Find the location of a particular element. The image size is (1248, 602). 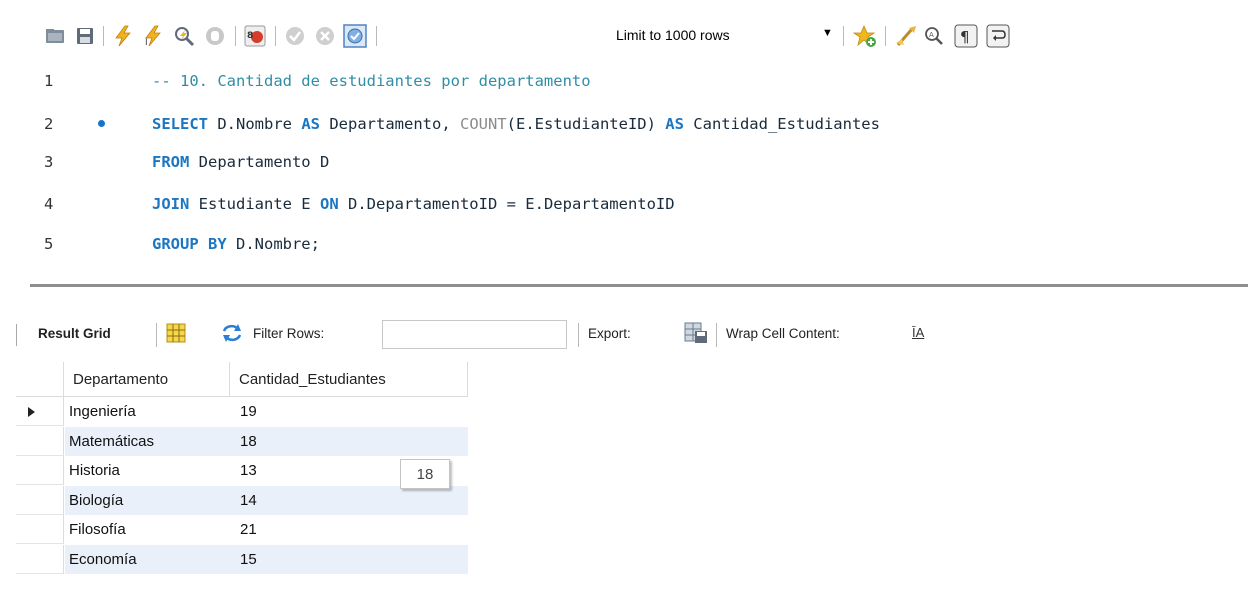

statement-marker-icon is located at coordinates (101, 123).